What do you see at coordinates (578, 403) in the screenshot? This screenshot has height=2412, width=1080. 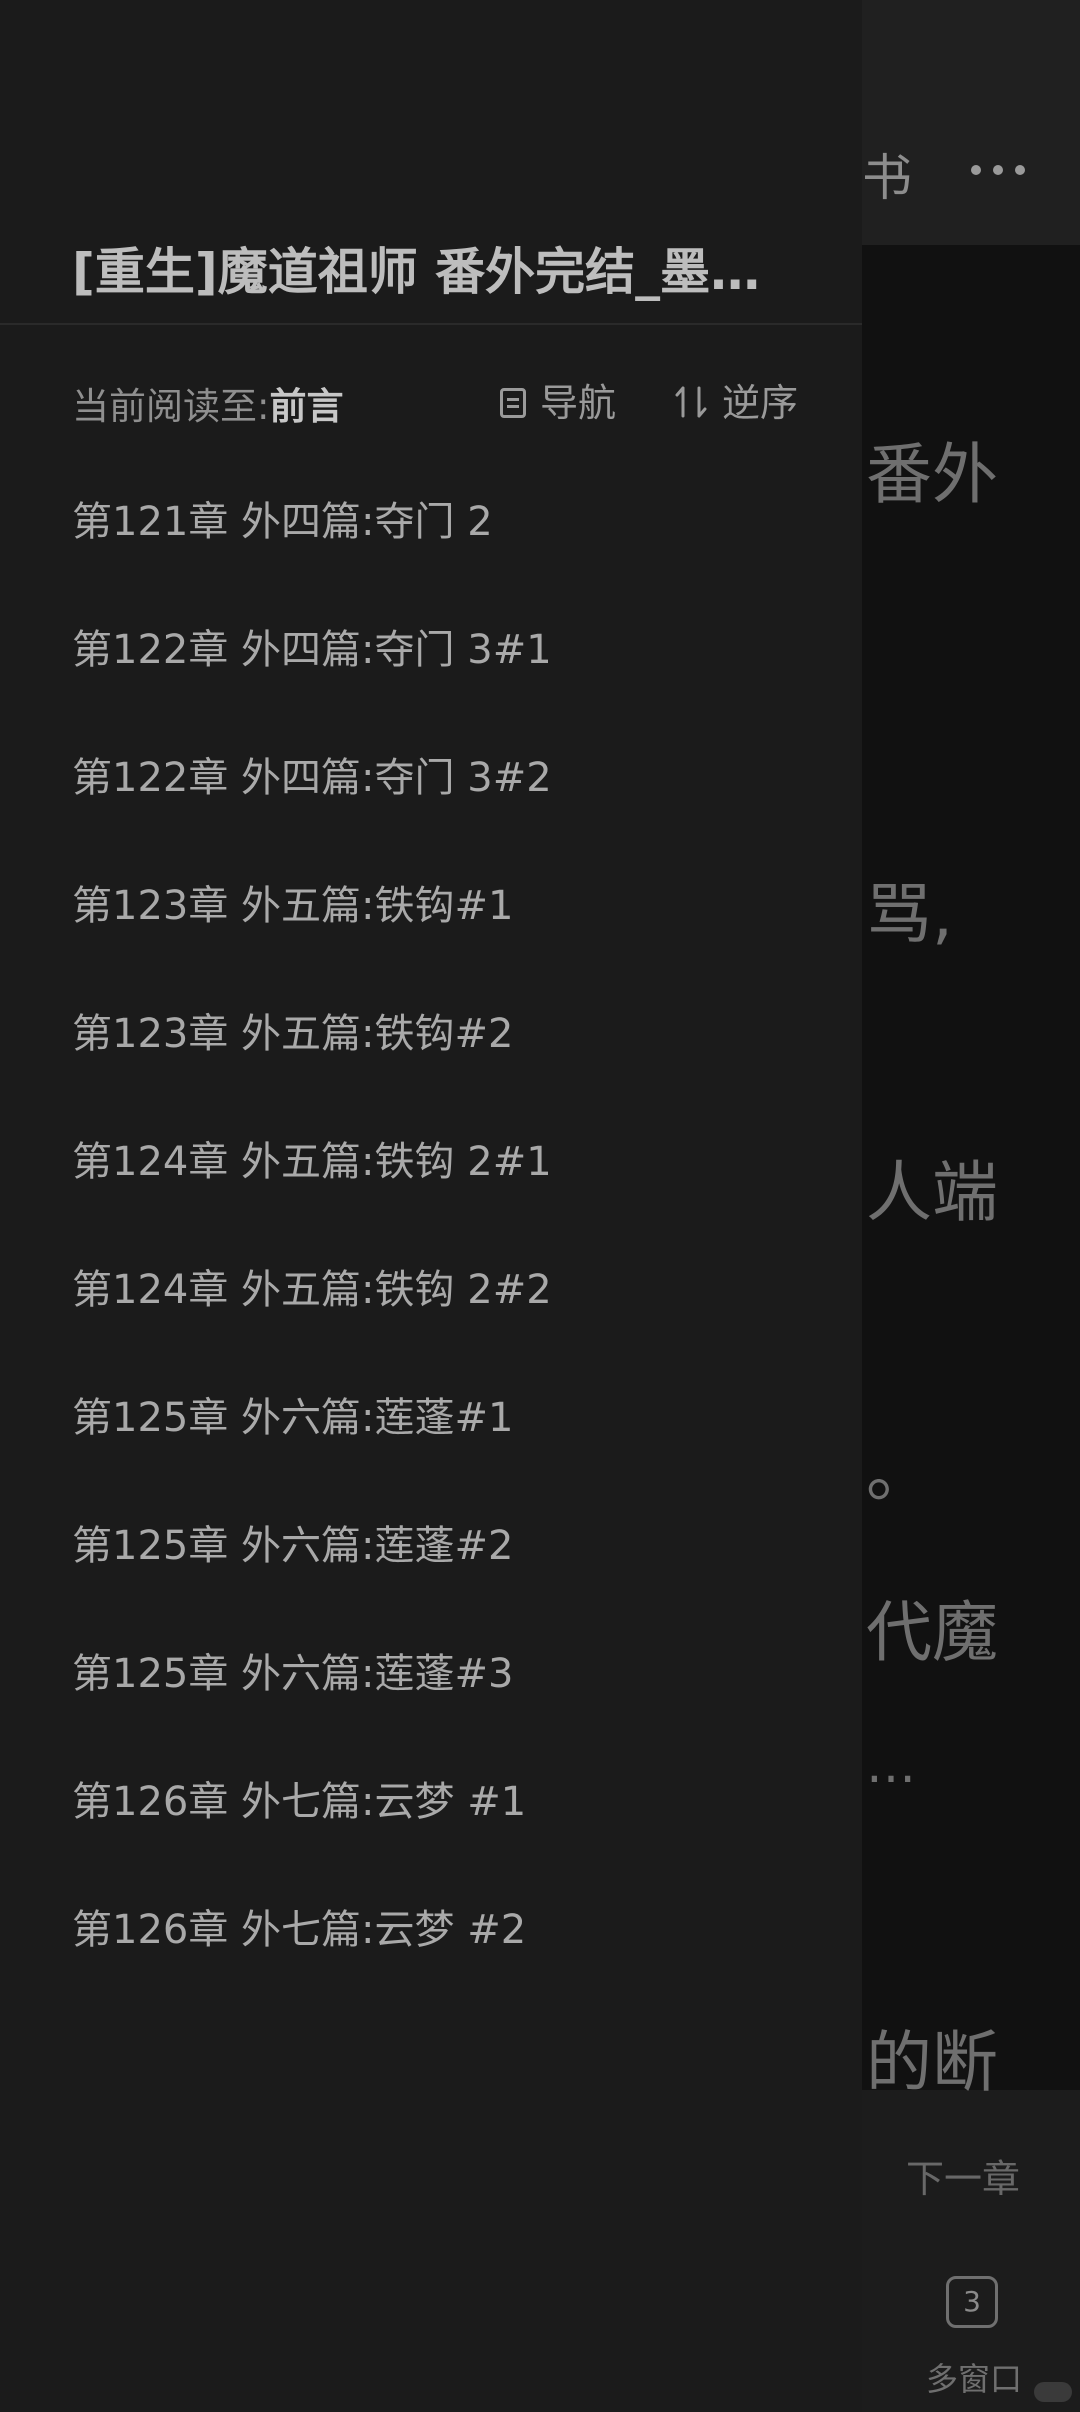 I see `navigation-label: 导航` at bounding box center [578, 403].